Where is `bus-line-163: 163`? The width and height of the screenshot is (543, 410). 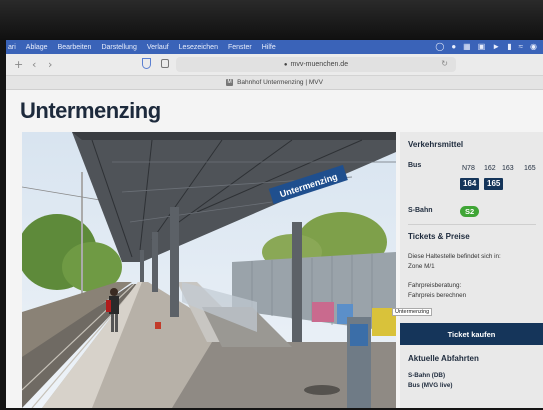 bus-line-163: 163 is located at coordinates (508, 168).